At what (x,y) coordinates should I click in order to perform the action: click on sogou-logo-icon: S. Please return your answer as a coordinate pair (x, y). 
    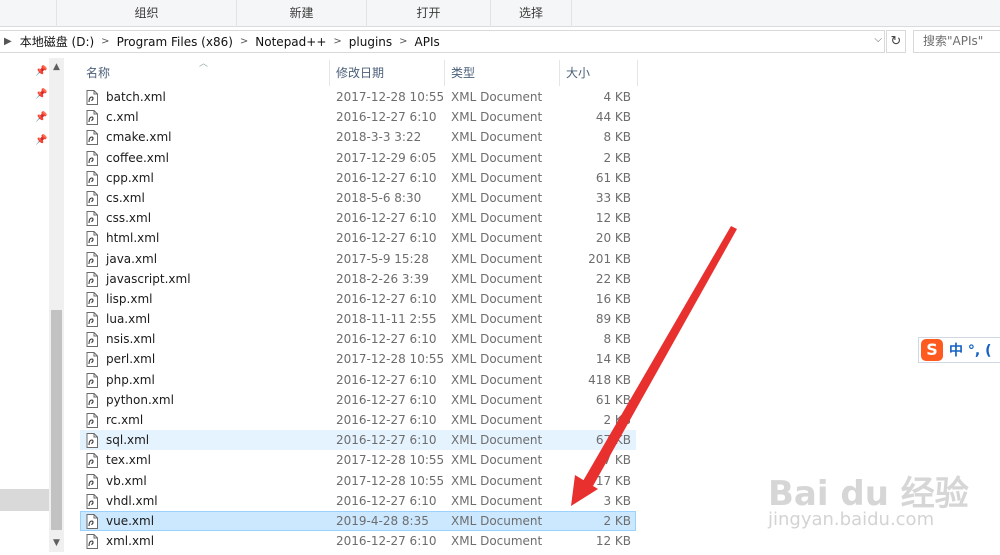
    Looking at the image, I should click on (932, 350).